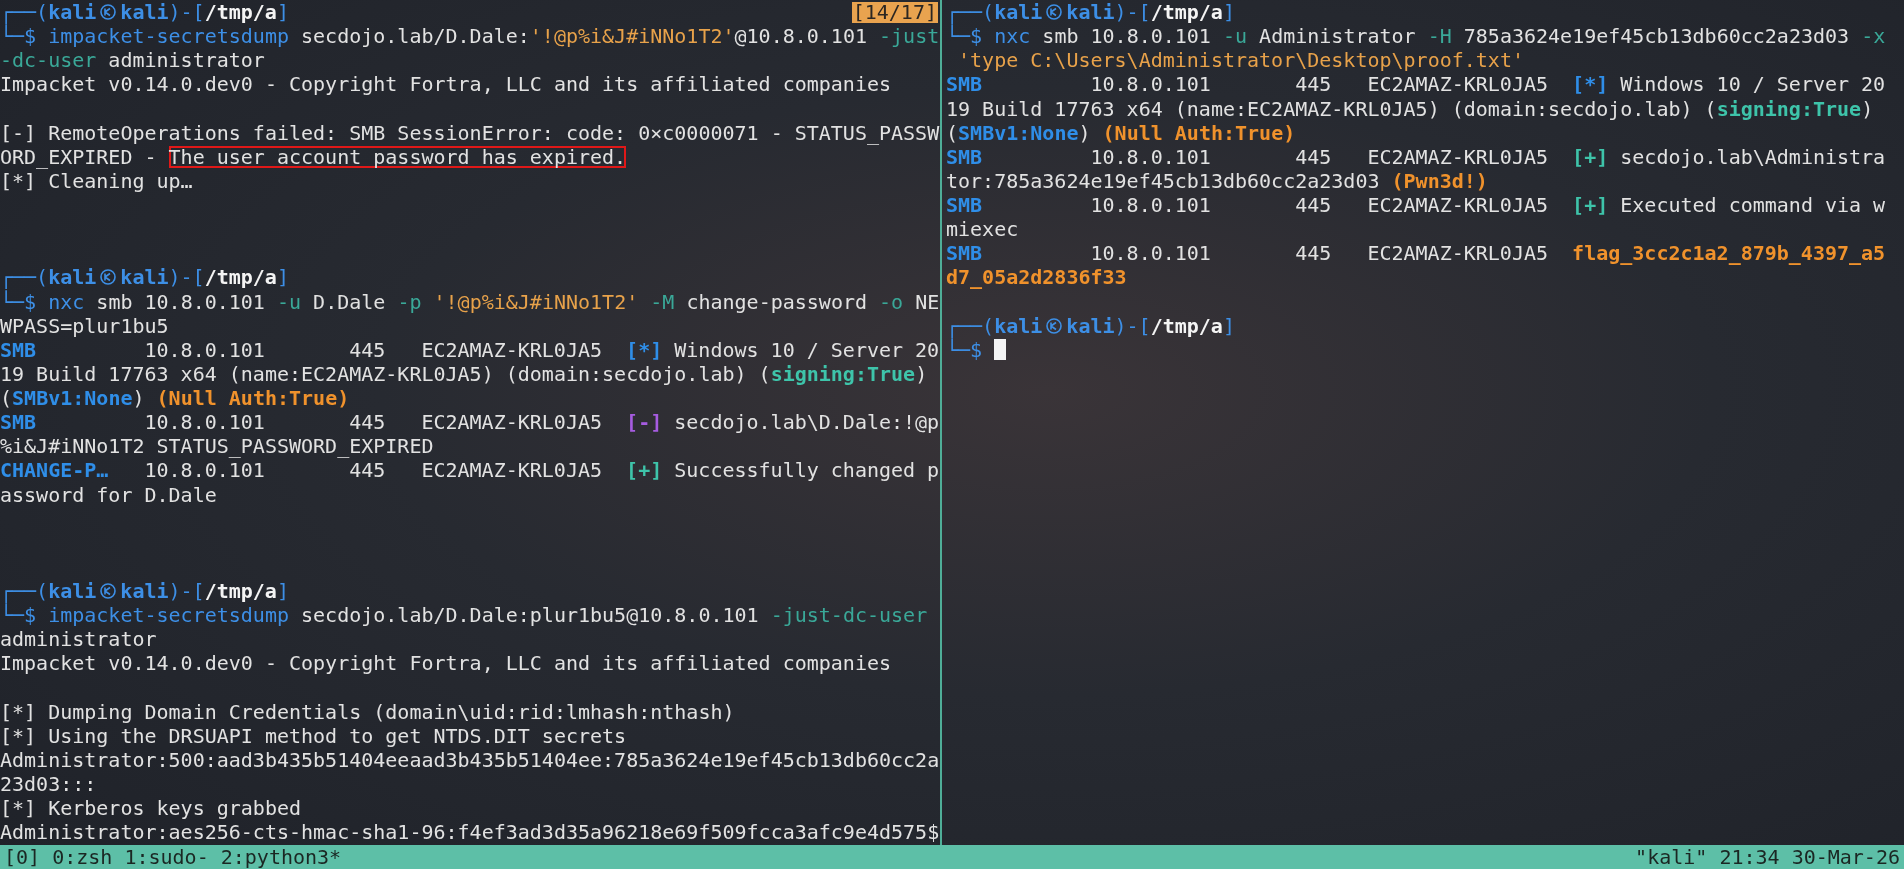 The width and height of the screenshot is (1904, 869). What do you see at coordinates (313, 735) in the screenshot?
I see `terminal-line: [*] Using the DRSUAPI method to get NTDS.DIT secrets` at bounding box center [313, 735].